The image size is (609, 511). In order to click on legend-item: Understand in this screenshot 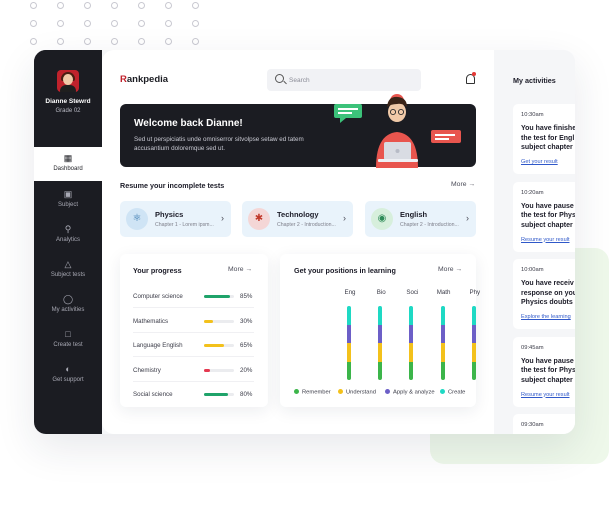, I will do `click(357, 392)`.